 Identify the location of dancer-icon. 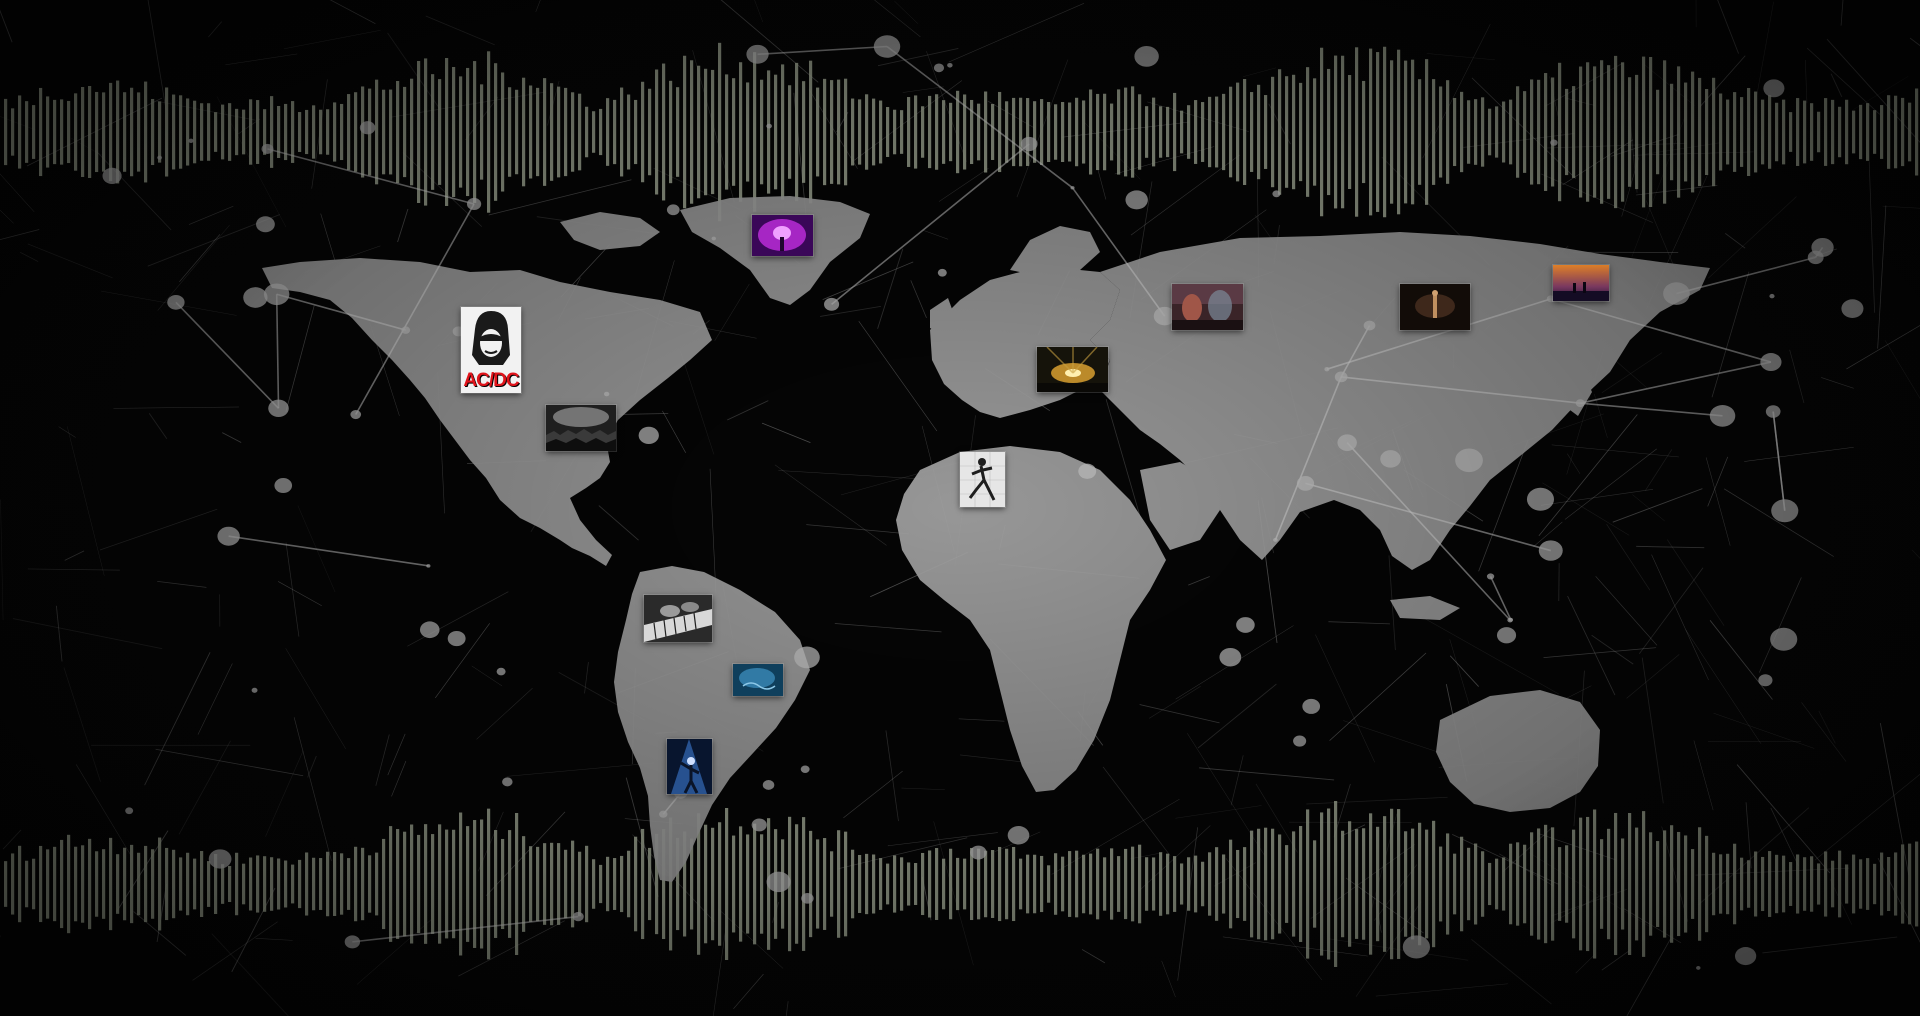
(982, 479).